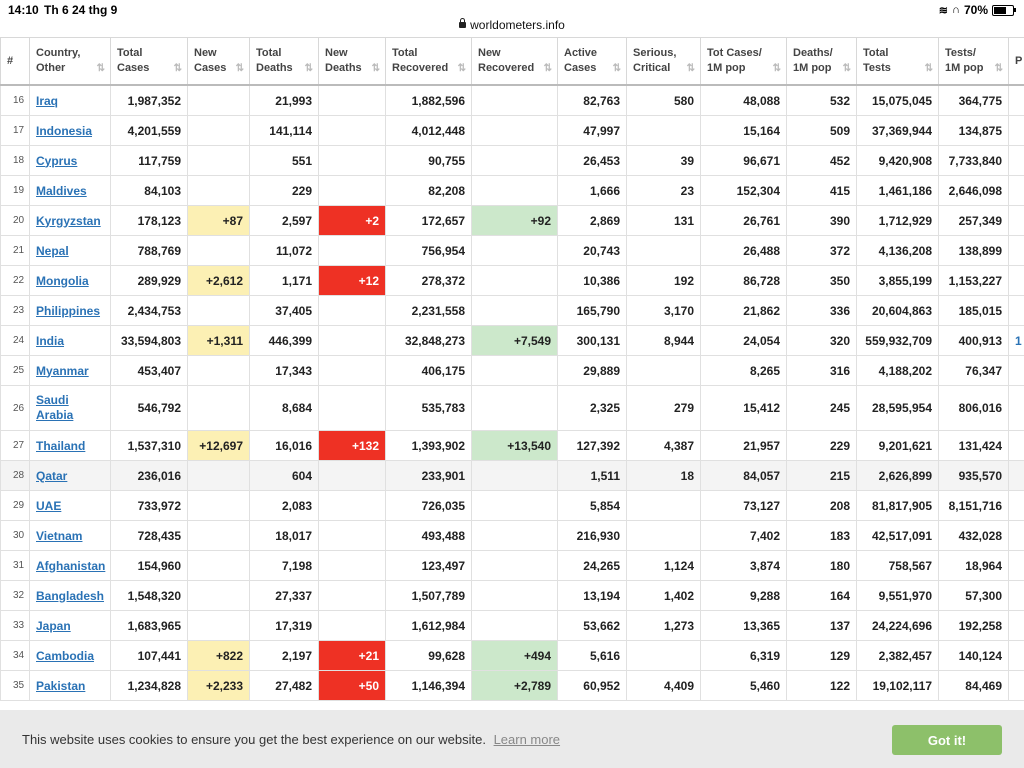 The width and height of the screenshot is (1024, 768). What do you see at coordinates (428, 505) in the screenshot?
I see `cell-total-recovered: 726,035` at bounding box center [428, 505].